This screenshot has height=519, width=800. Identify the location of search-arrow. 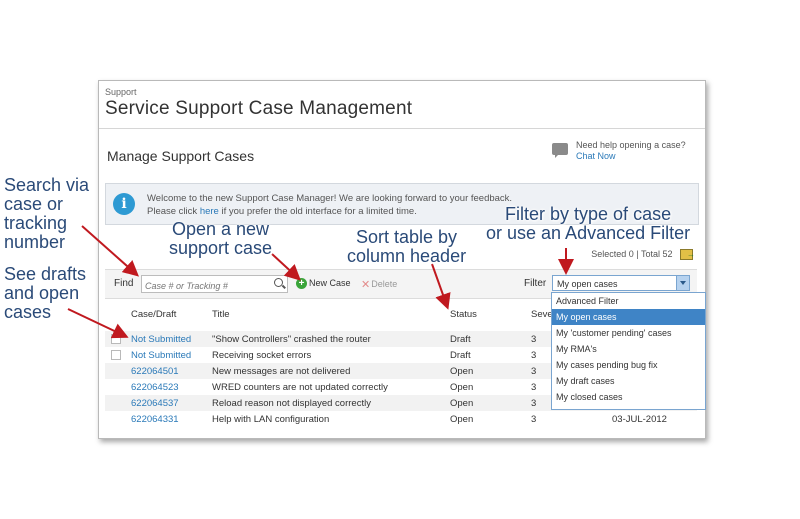
(110, 251).